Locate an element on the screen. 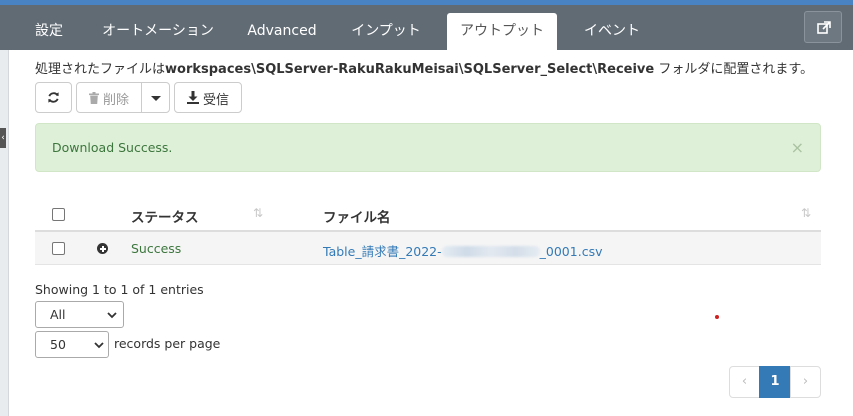 Image resolution: width=853 pixels, height=416 pixels. file-name-link: Table_請求書_2022- _0001.csv is located at coordinates (462, 250).